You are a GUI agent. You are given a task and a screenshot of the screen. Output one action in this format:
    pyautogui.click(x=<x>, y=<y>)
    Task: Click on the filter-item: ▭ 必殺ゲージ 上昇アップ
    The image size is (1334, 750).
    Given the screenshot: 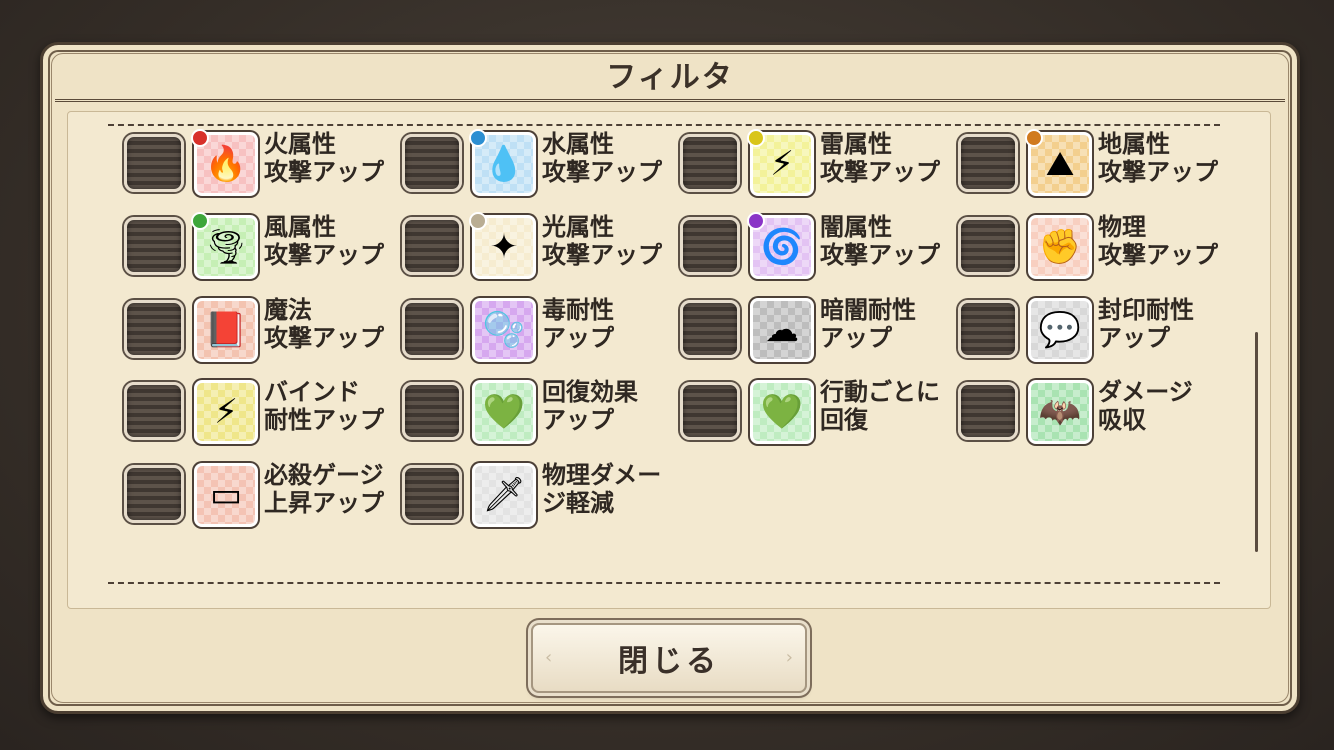 What is the action you would take?
    pyautogui.click(x=259, y=494)
    